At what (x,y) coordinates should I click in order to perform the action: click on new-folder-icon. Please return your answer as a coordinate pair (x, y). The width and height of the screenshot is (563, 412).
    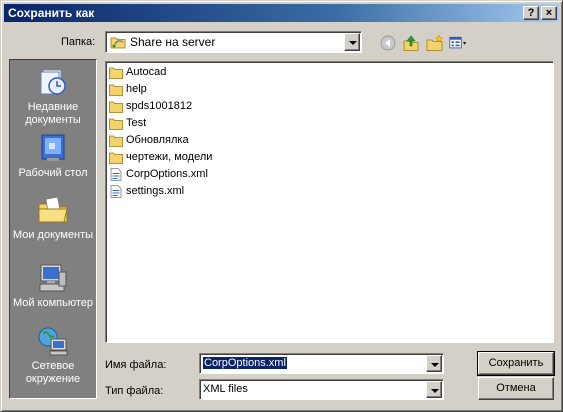
    Looking at the image, I should click on (435, 43).